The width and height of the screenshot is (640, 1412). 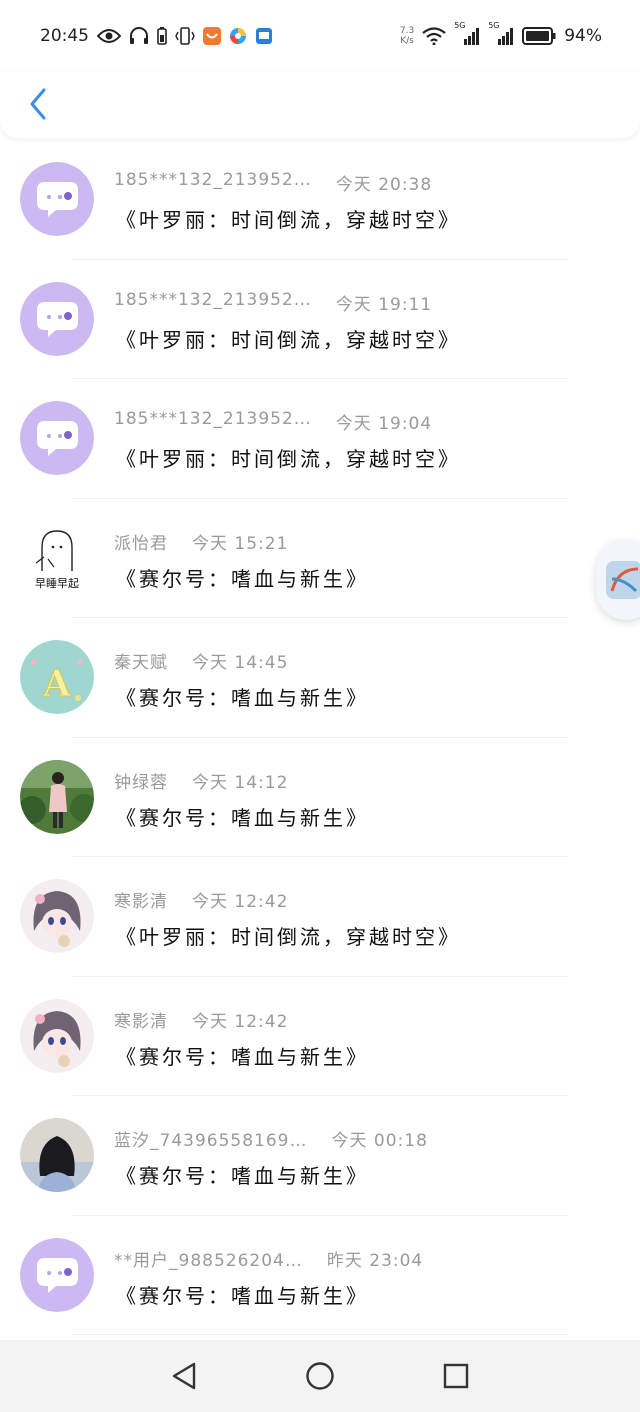 I want to click on avatar: A, so click(x=57, y=677).